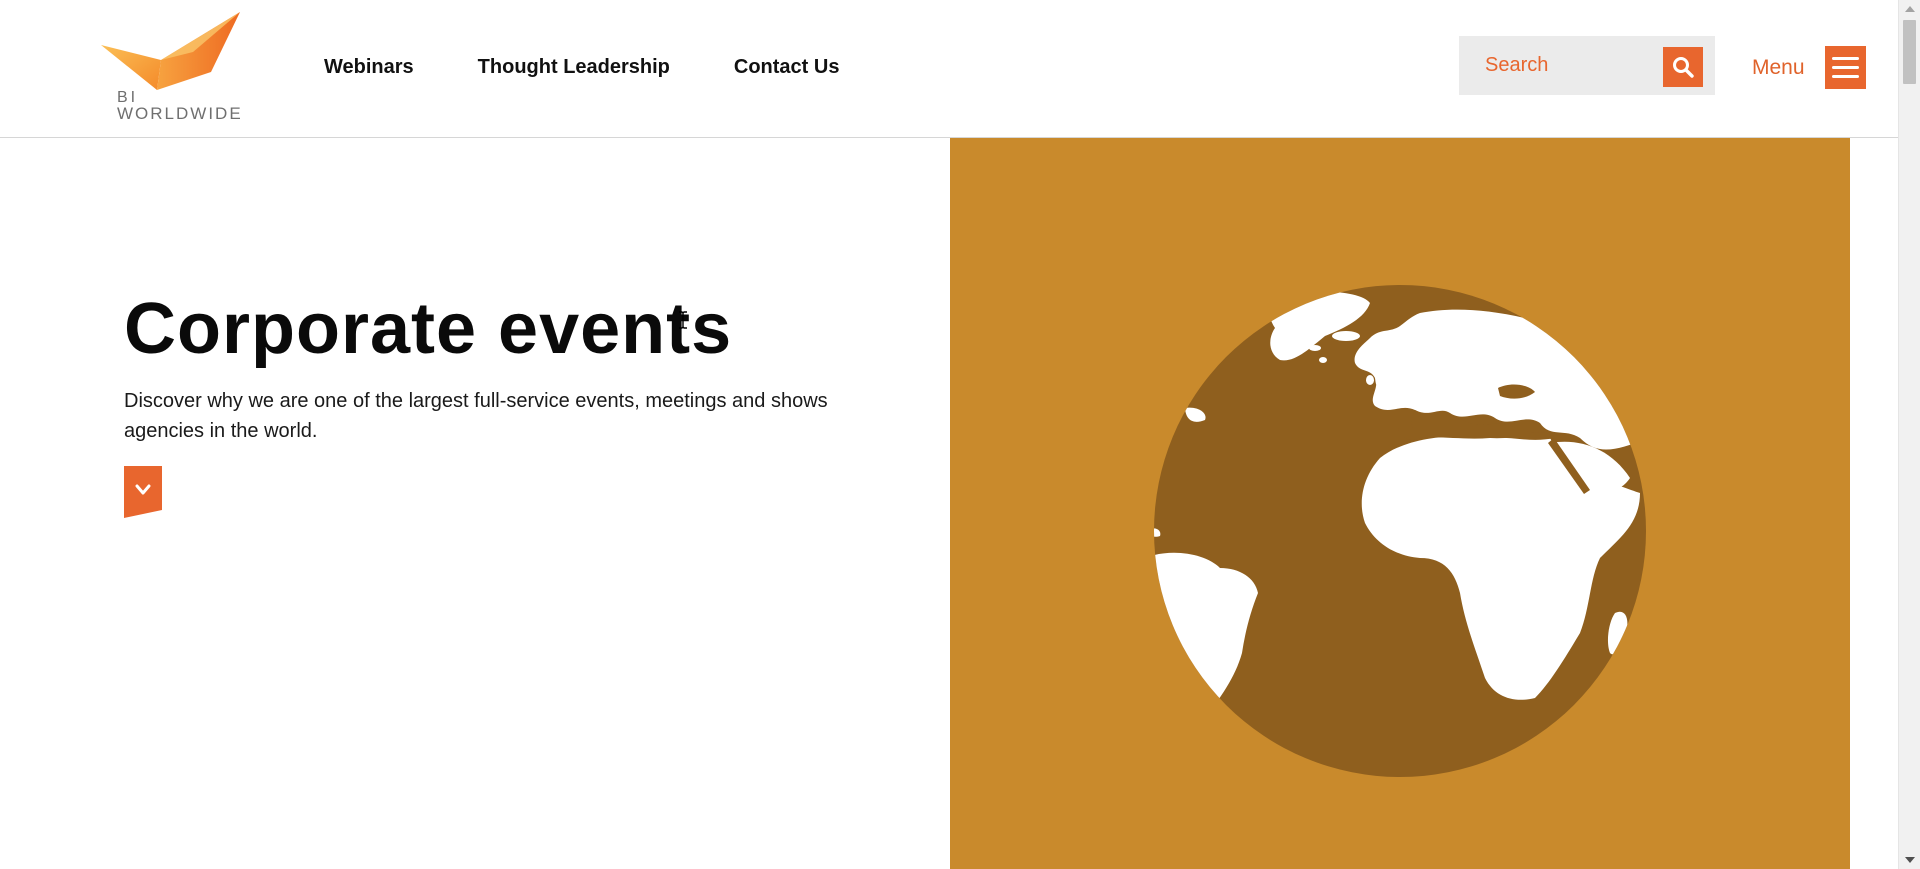  Describe the element at coordinates (1778, 67) in the screenshot. I see `menu-label: Menu` at that location.